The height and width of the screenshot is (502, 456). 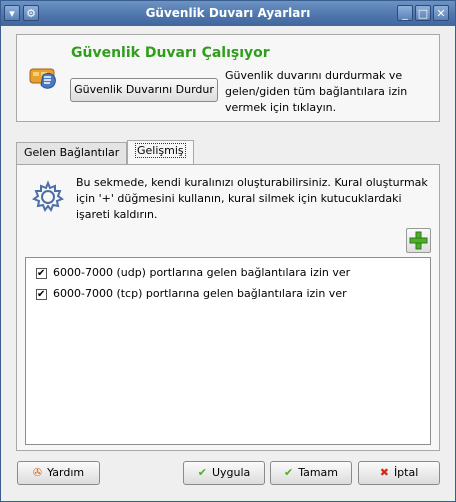 I want to click on close-icon: ✕, so click(x=441, y=13).